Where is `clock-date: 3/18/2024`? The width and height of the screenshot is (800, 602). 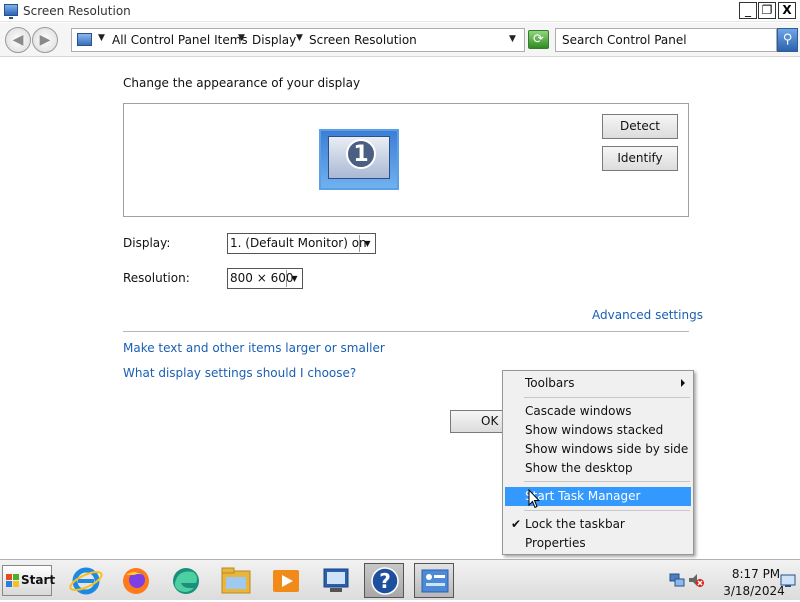 clock-date: 3/18/2024 is located at coordinates (754, 591).